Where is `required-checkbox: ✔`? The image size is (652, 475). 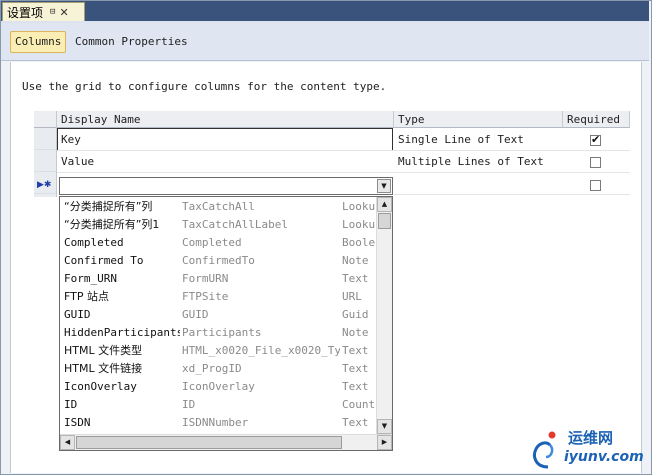
required-checkbox: ✔ is located at coordinates (595, 139).